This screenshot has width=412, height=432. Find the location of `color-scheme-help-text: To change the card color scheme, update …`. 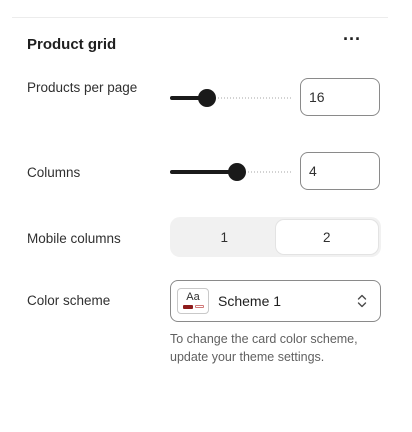

color-scheme-help-text: To change the card color scheme, update … is located at coordinates (264, 348).